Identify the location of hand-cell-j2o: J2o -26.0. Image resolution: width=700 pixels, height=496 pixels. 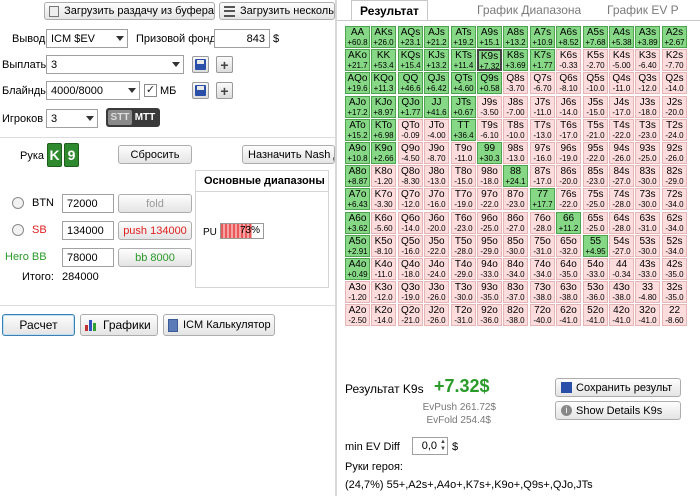
(436, 315).